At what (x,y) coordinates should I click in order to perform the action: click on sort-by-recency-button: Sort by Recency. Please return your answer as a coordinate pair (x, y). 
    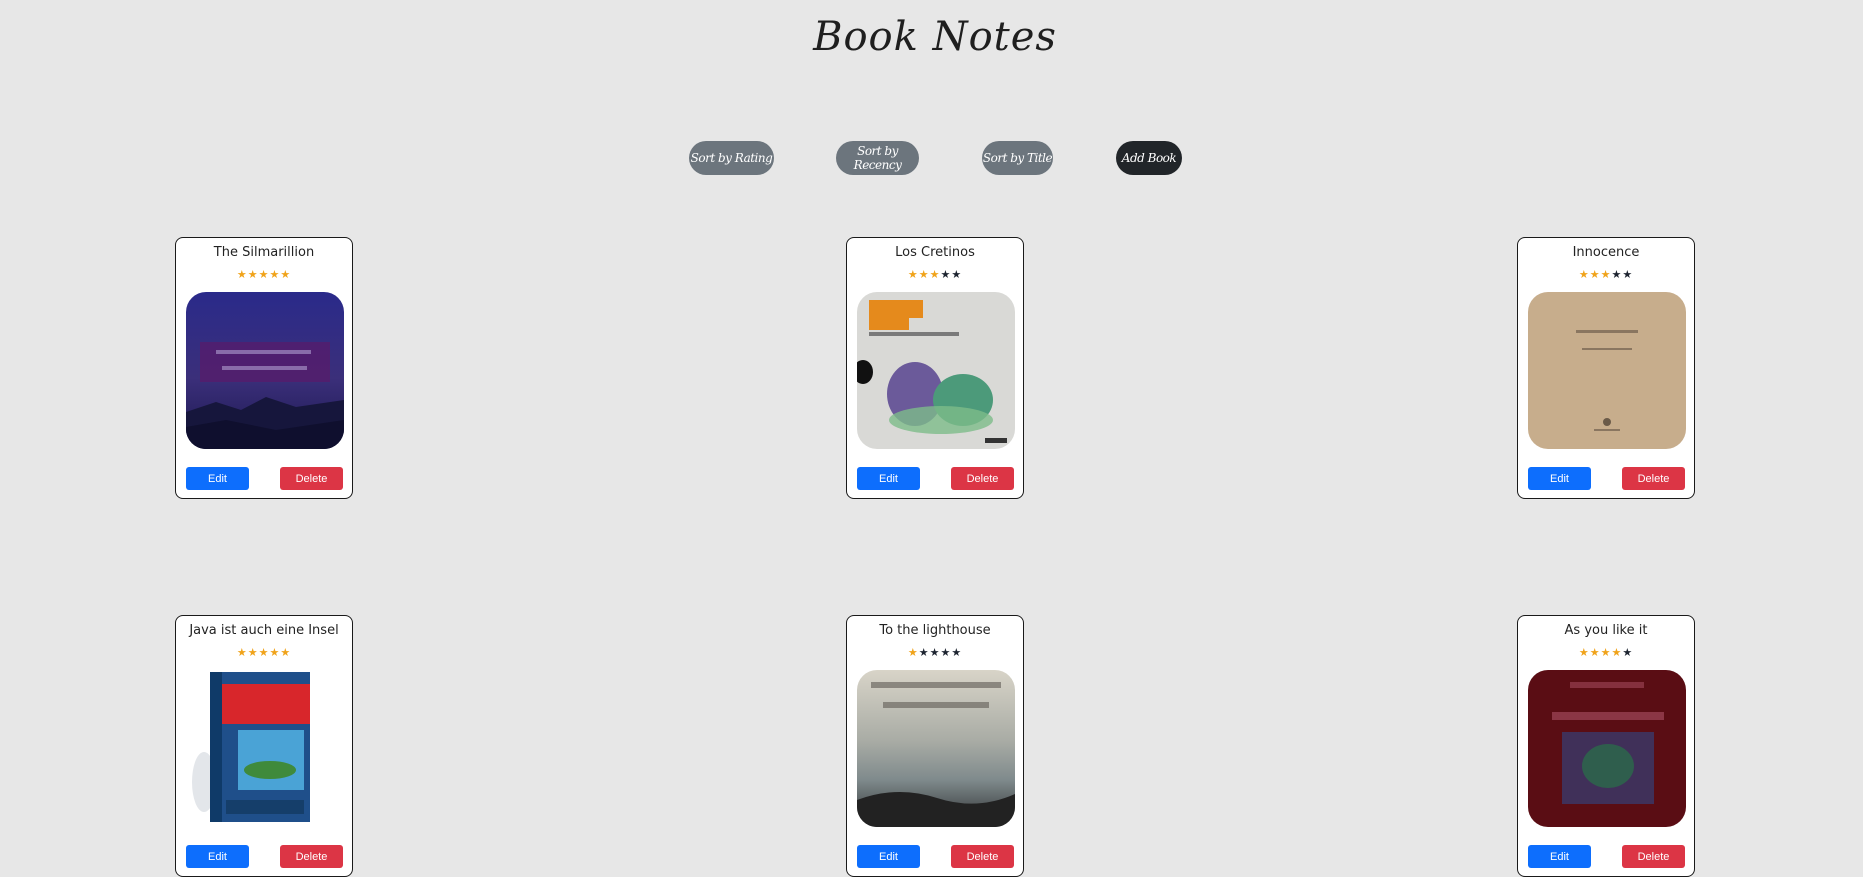
    Looking at the image, I should click on (877, 158).